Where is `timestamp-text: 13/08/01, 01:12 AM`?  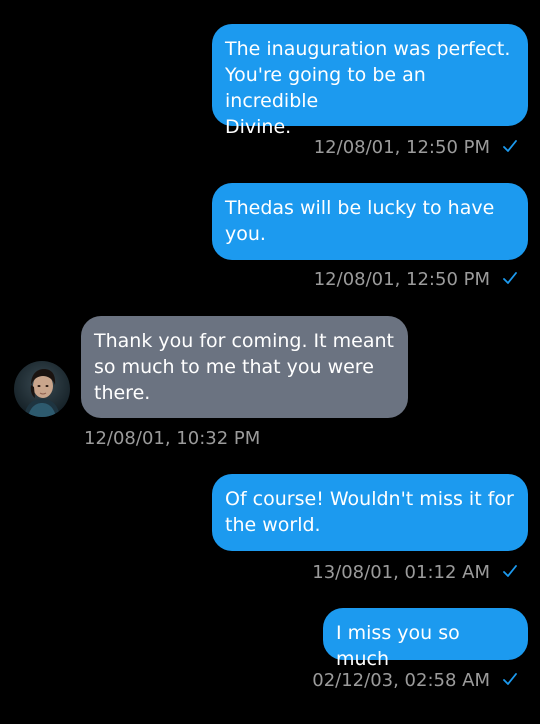 timestamp-text: 13/08/01, 01:12 AM is located at coordinates (401, 572).